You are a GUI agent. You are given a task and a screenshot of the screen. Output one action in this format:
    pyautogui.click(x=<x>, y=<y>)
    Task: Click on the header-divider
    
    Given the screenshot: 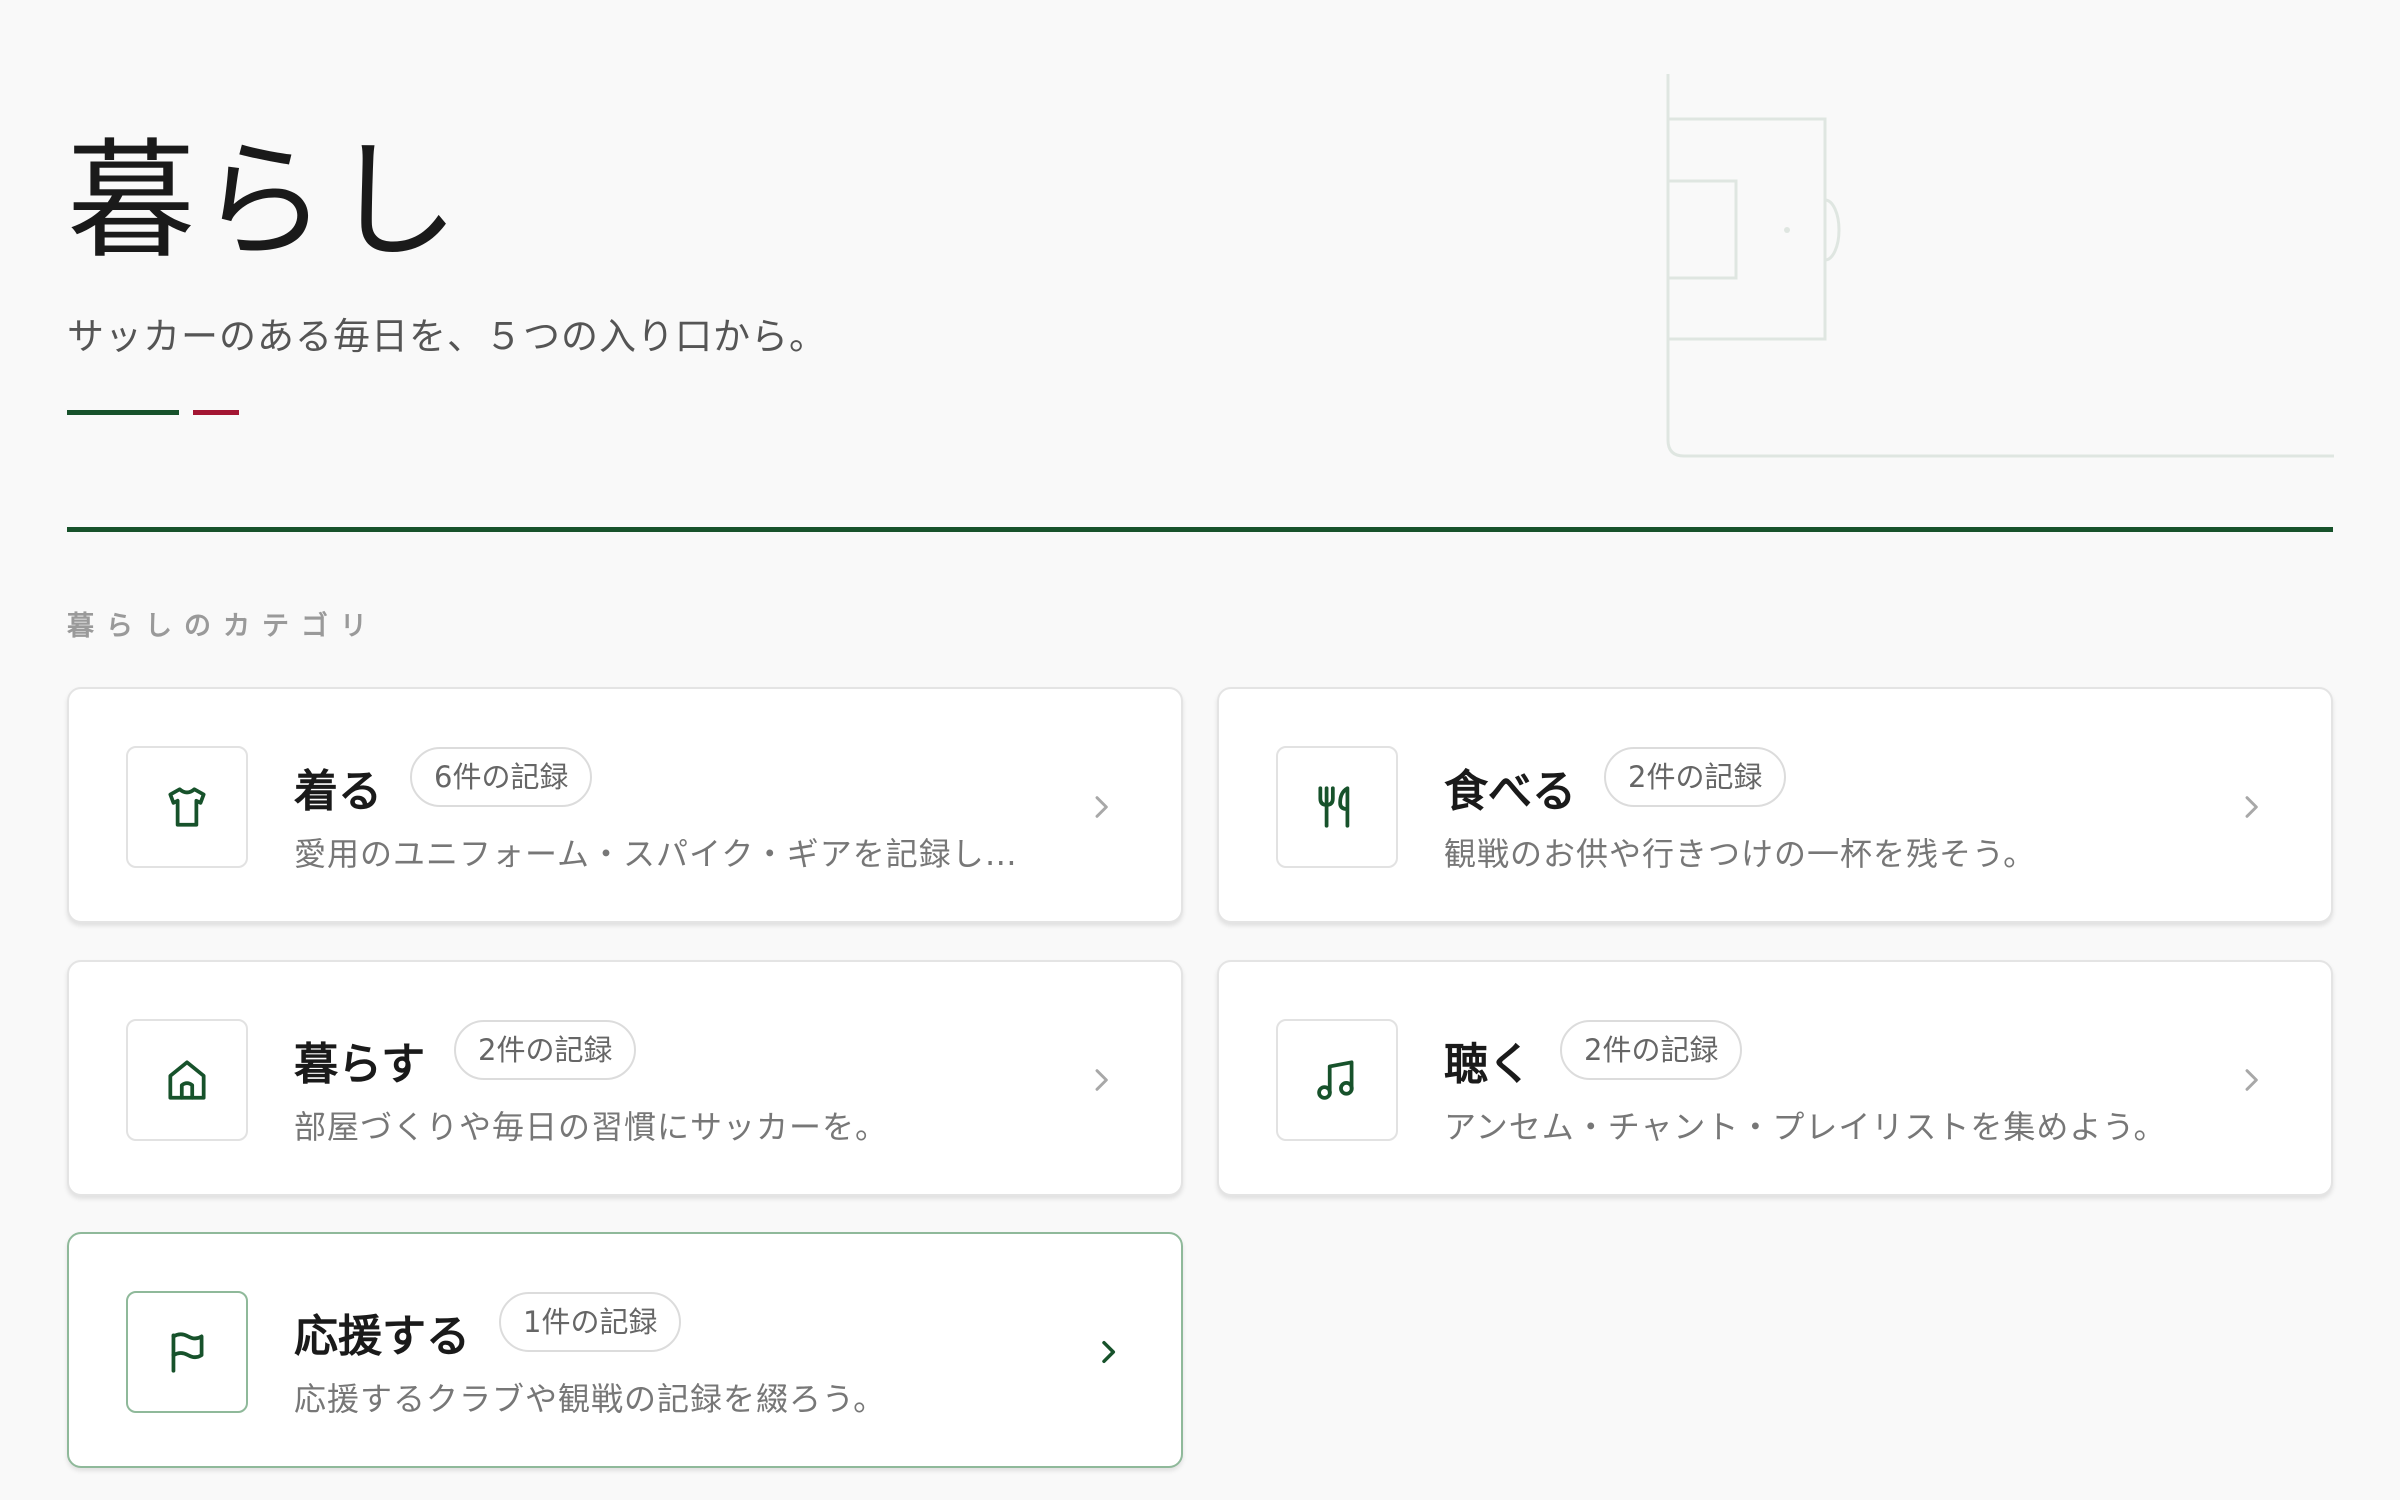 What is the action you would take?
    pyautogui.click(x=1200, y=529)
    